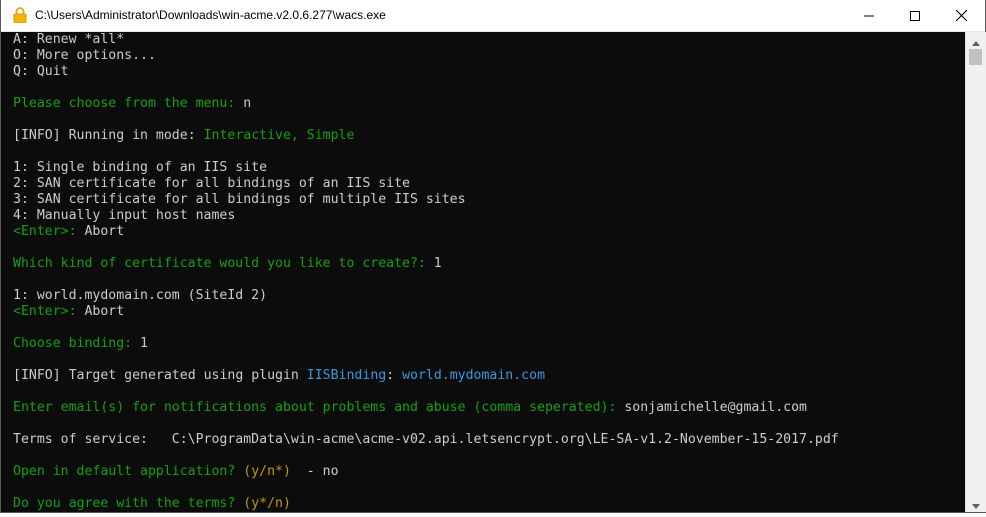 This screenshot has width=986, height=517. I want to click on scroll-up-button, so click(976, 40).